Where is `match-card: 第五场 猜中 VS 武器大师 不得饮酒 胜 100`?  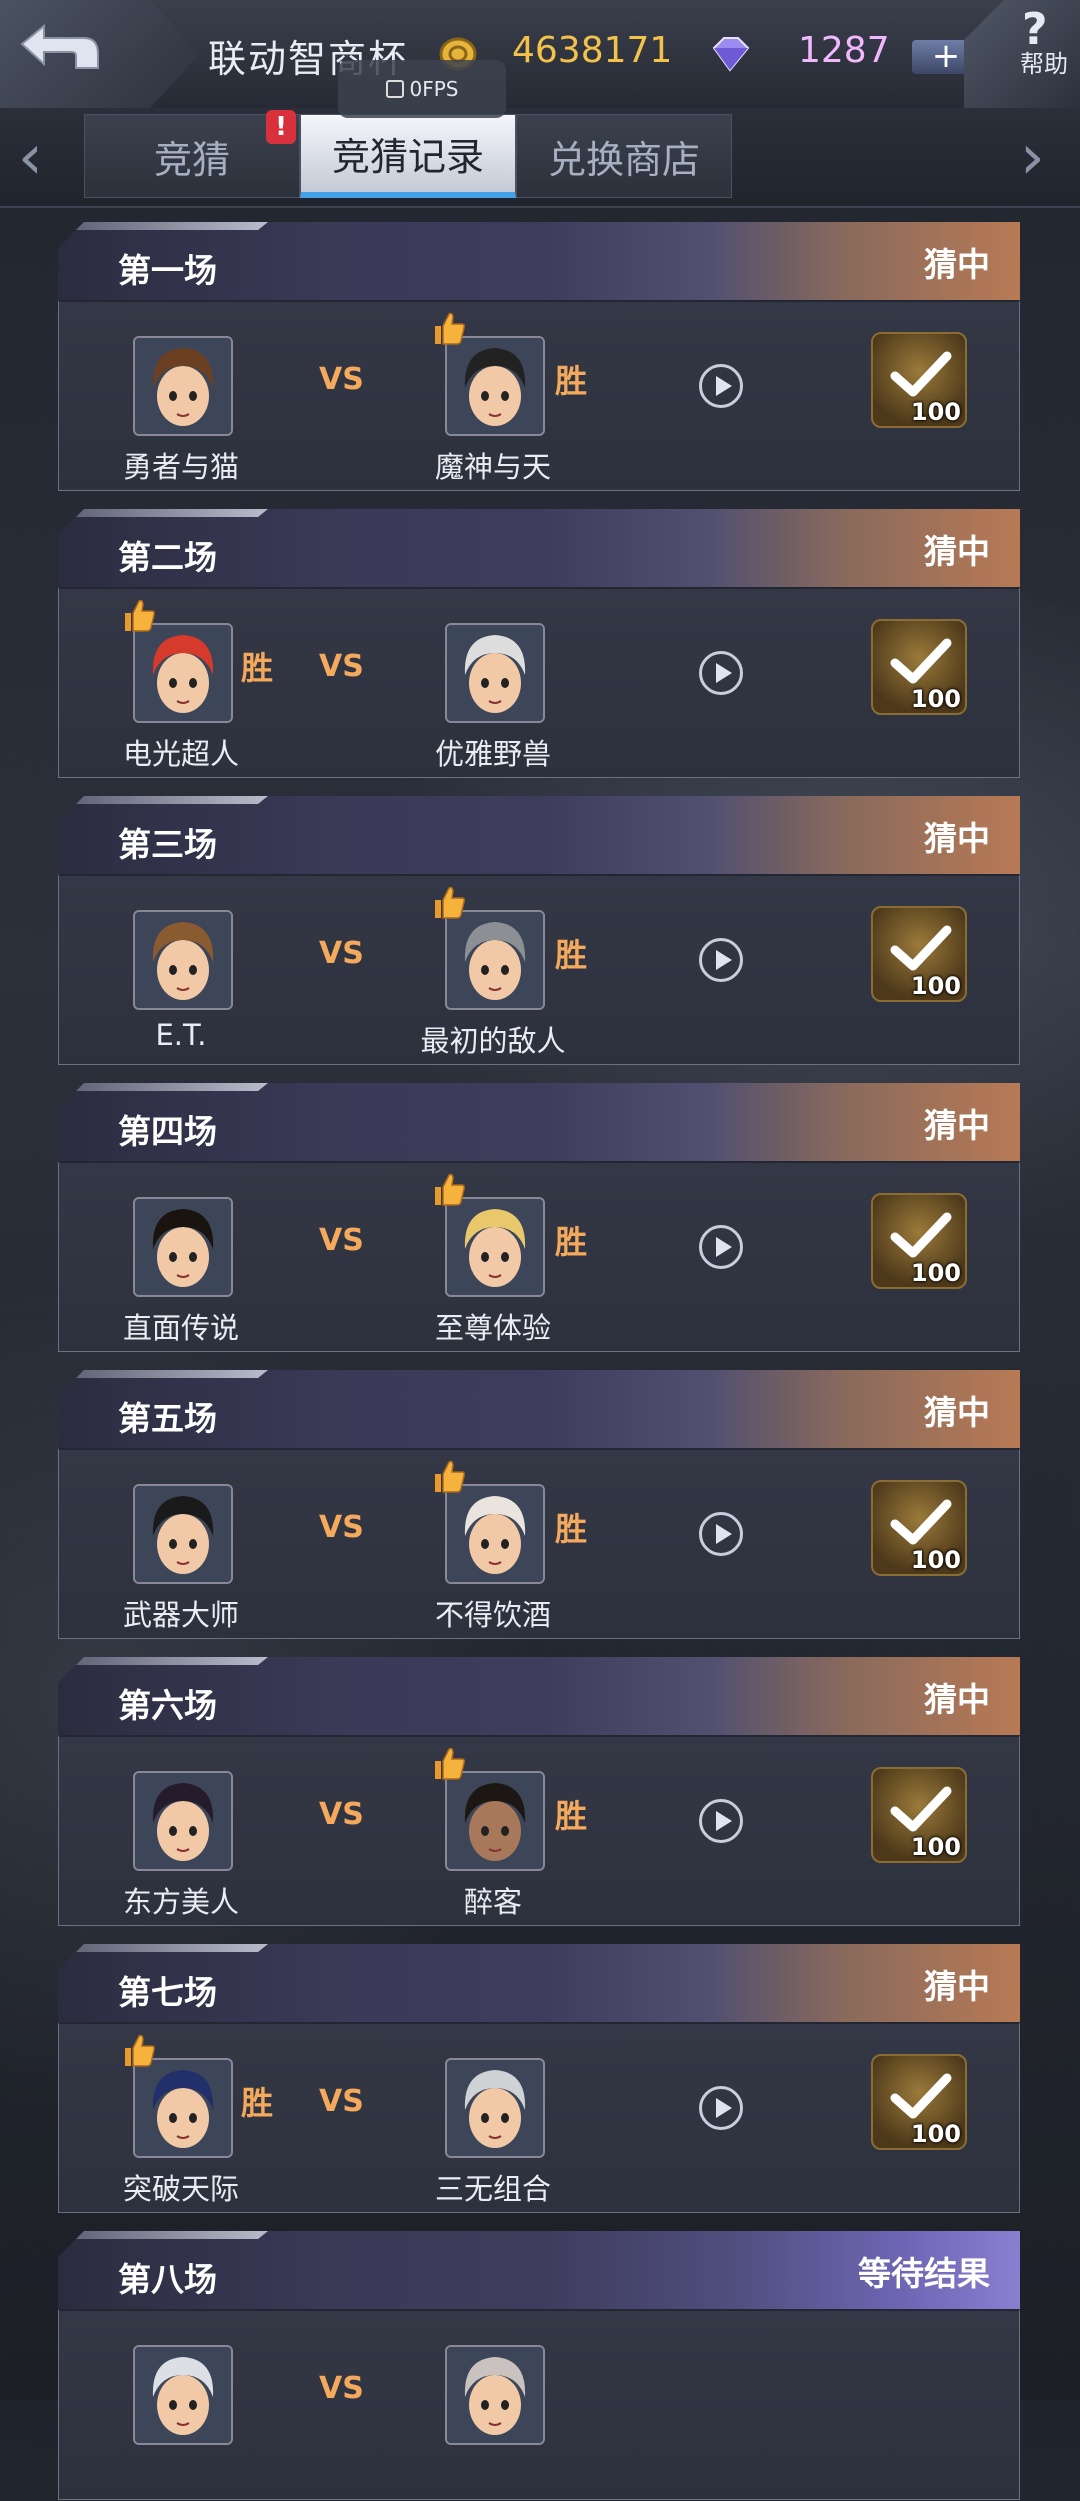 match-card: 第五场 猜中 VS 武器大师 不得饮酒 胜 100 is located at coordinates (539, 1505).